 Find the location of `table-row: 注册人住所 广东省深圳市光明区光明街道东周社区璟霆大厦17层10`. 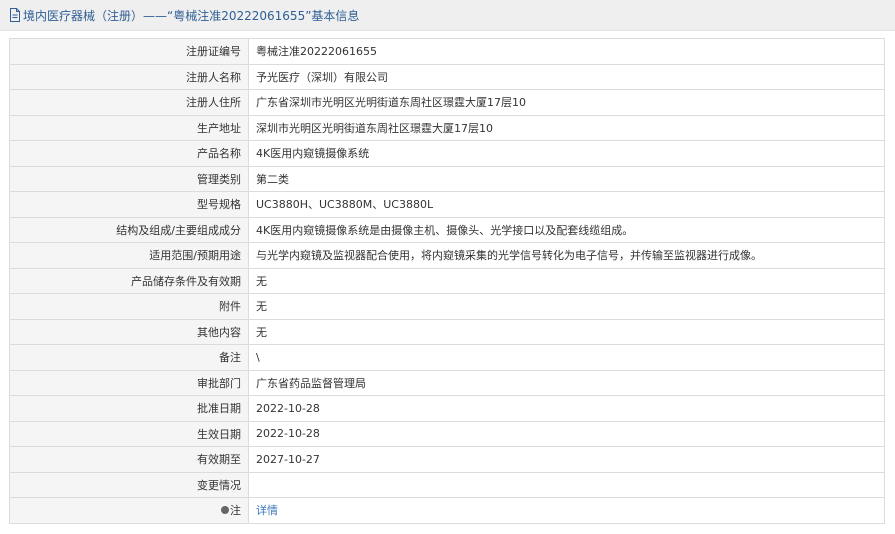

table-row: 注册人住所 广东省深圳市光明区光明街道东周社区璟霆大厦17层10 is located at coordinates (447, 102).